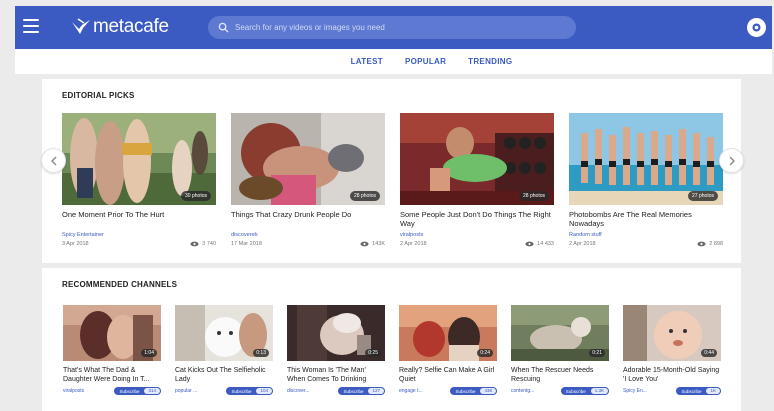 This screenshot has width=774, height=411. Describe the element at coordinates (209, 244) in the screenshot. I see `view-count-value: 3 740` at that location.